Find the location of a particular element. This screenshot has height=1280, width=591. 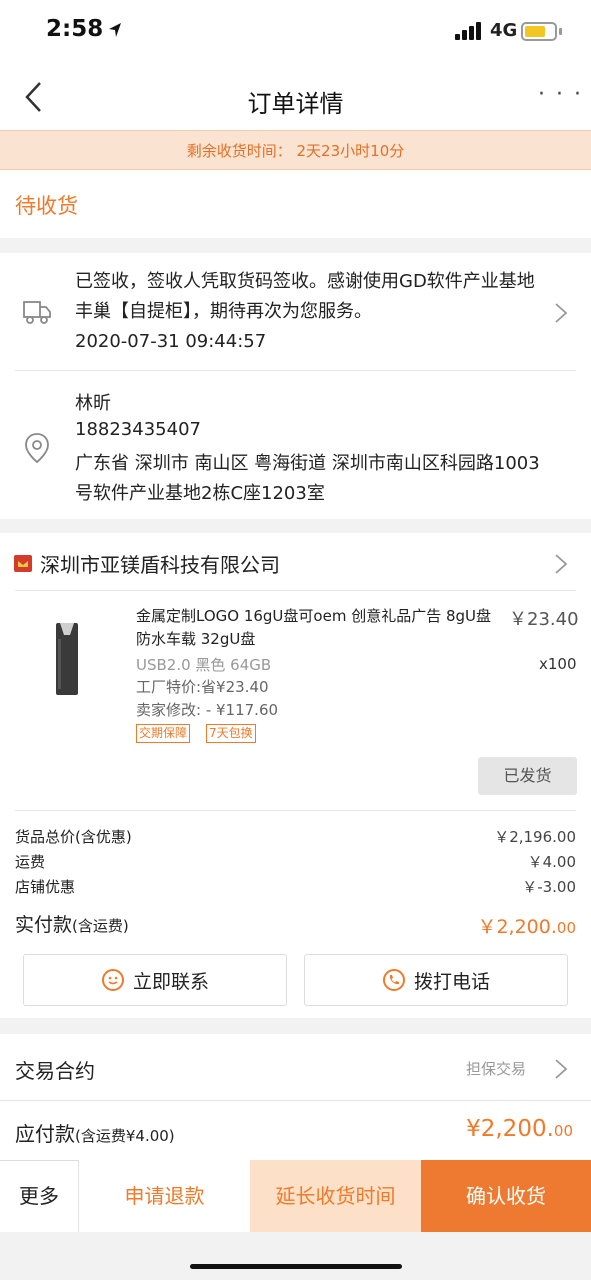

signal-icon is located at coordinates (468, 31).